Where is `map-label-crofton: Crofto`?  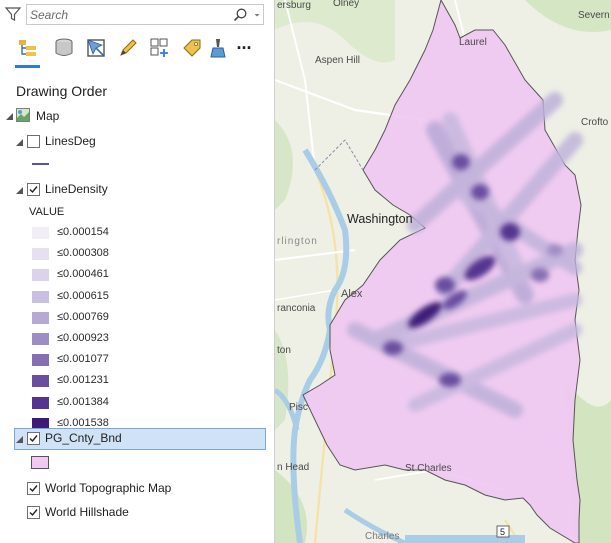
map-label-crofton: Crofto is located at coordinates (595, 122).